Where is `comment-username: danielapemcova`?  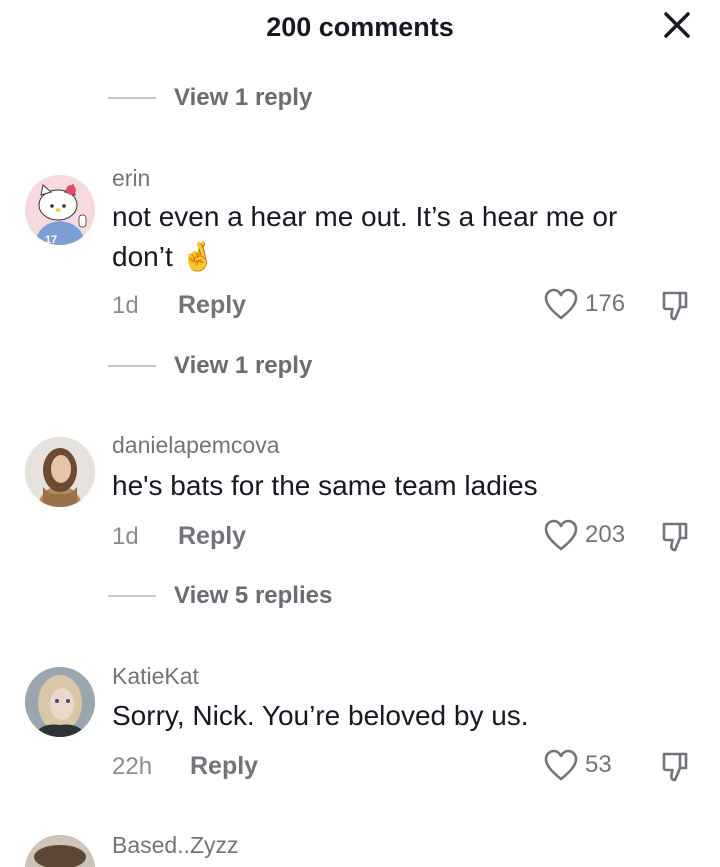 comment-username: danielapemcova is located at coordinates (196, 445).